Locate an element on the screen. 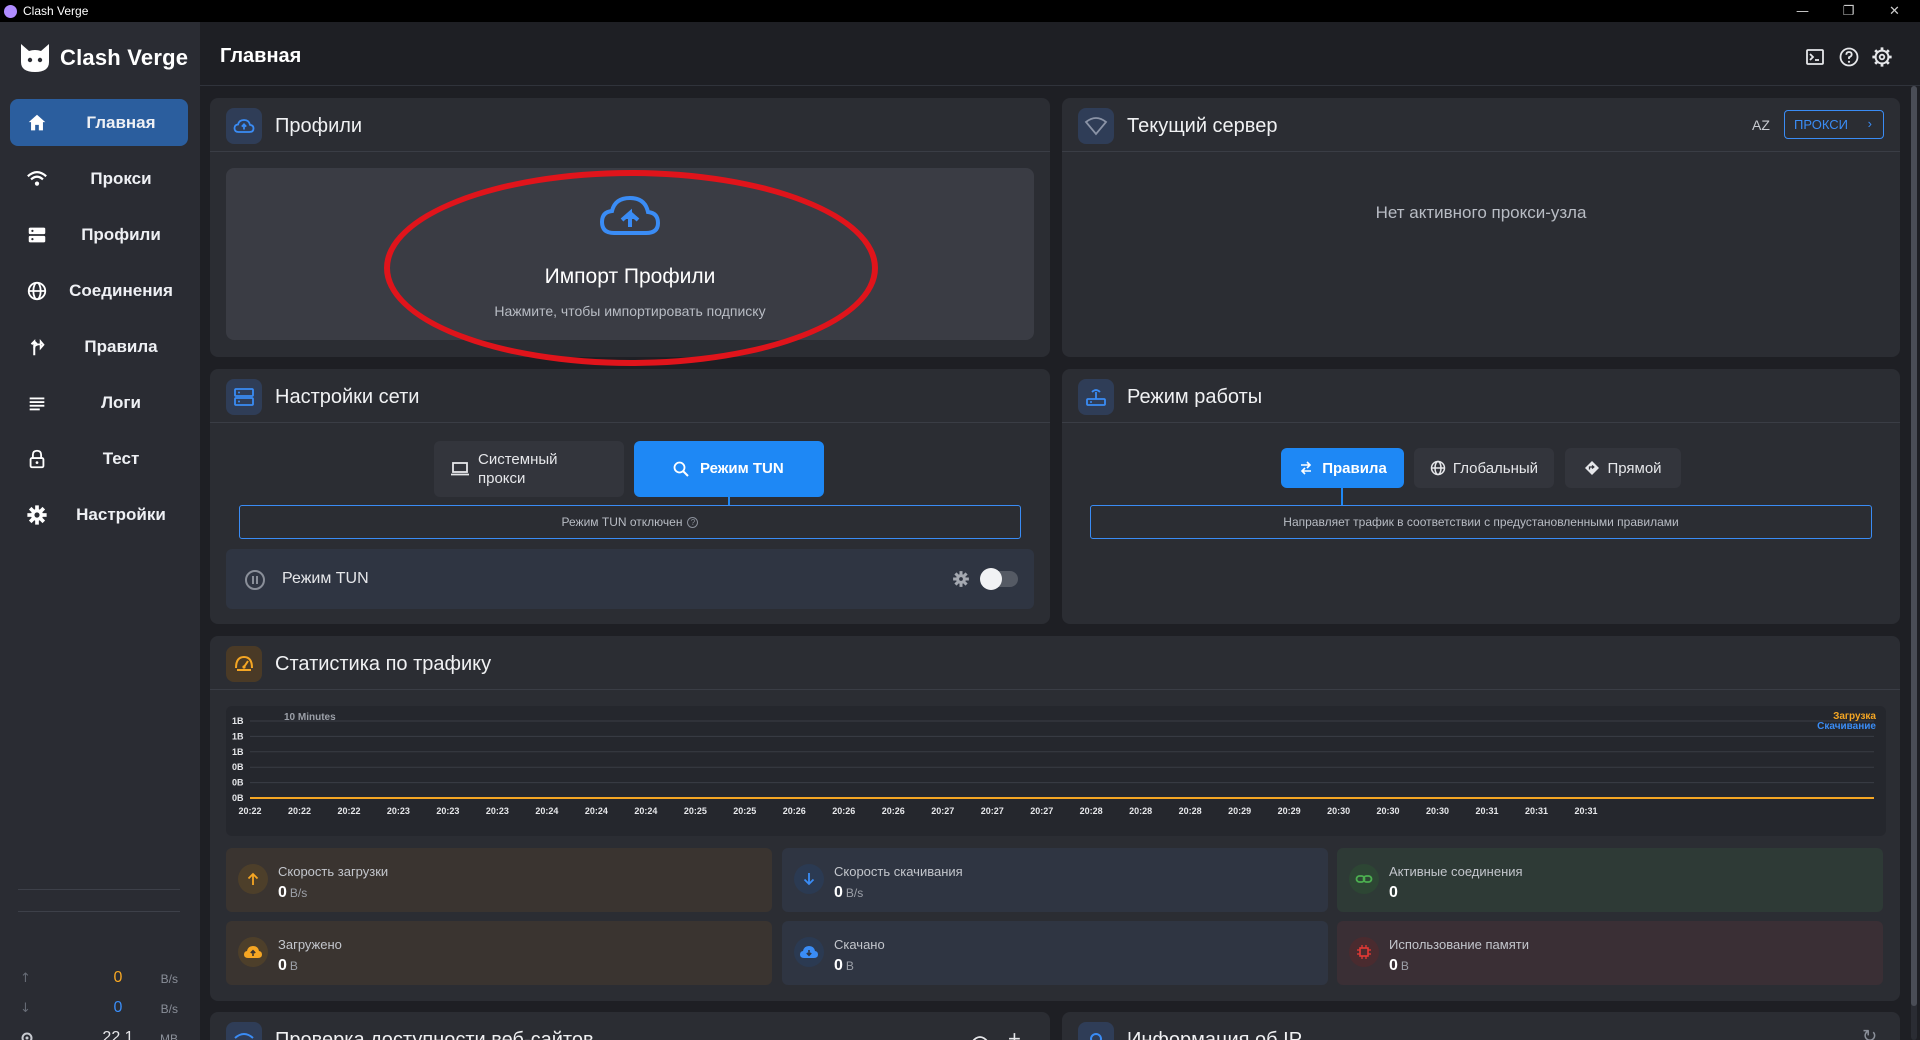 This screenshot has width=1920, height=1040. stat-value: 0 B/s is located at coordinates (848, 893).